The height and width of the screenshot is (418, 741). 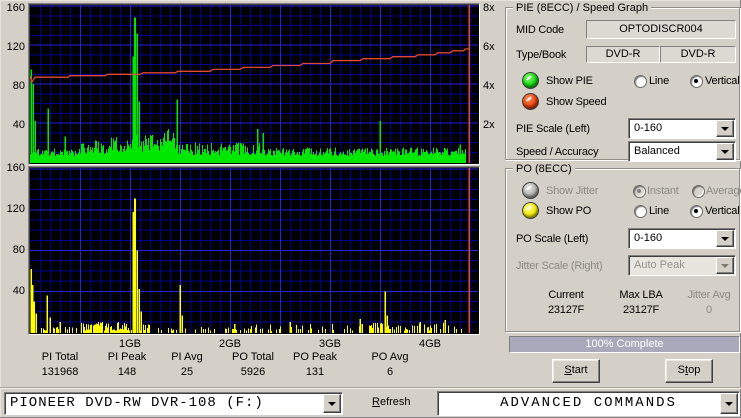 I want to click on show-po-label: Show PO, so click(x=569, y=211).